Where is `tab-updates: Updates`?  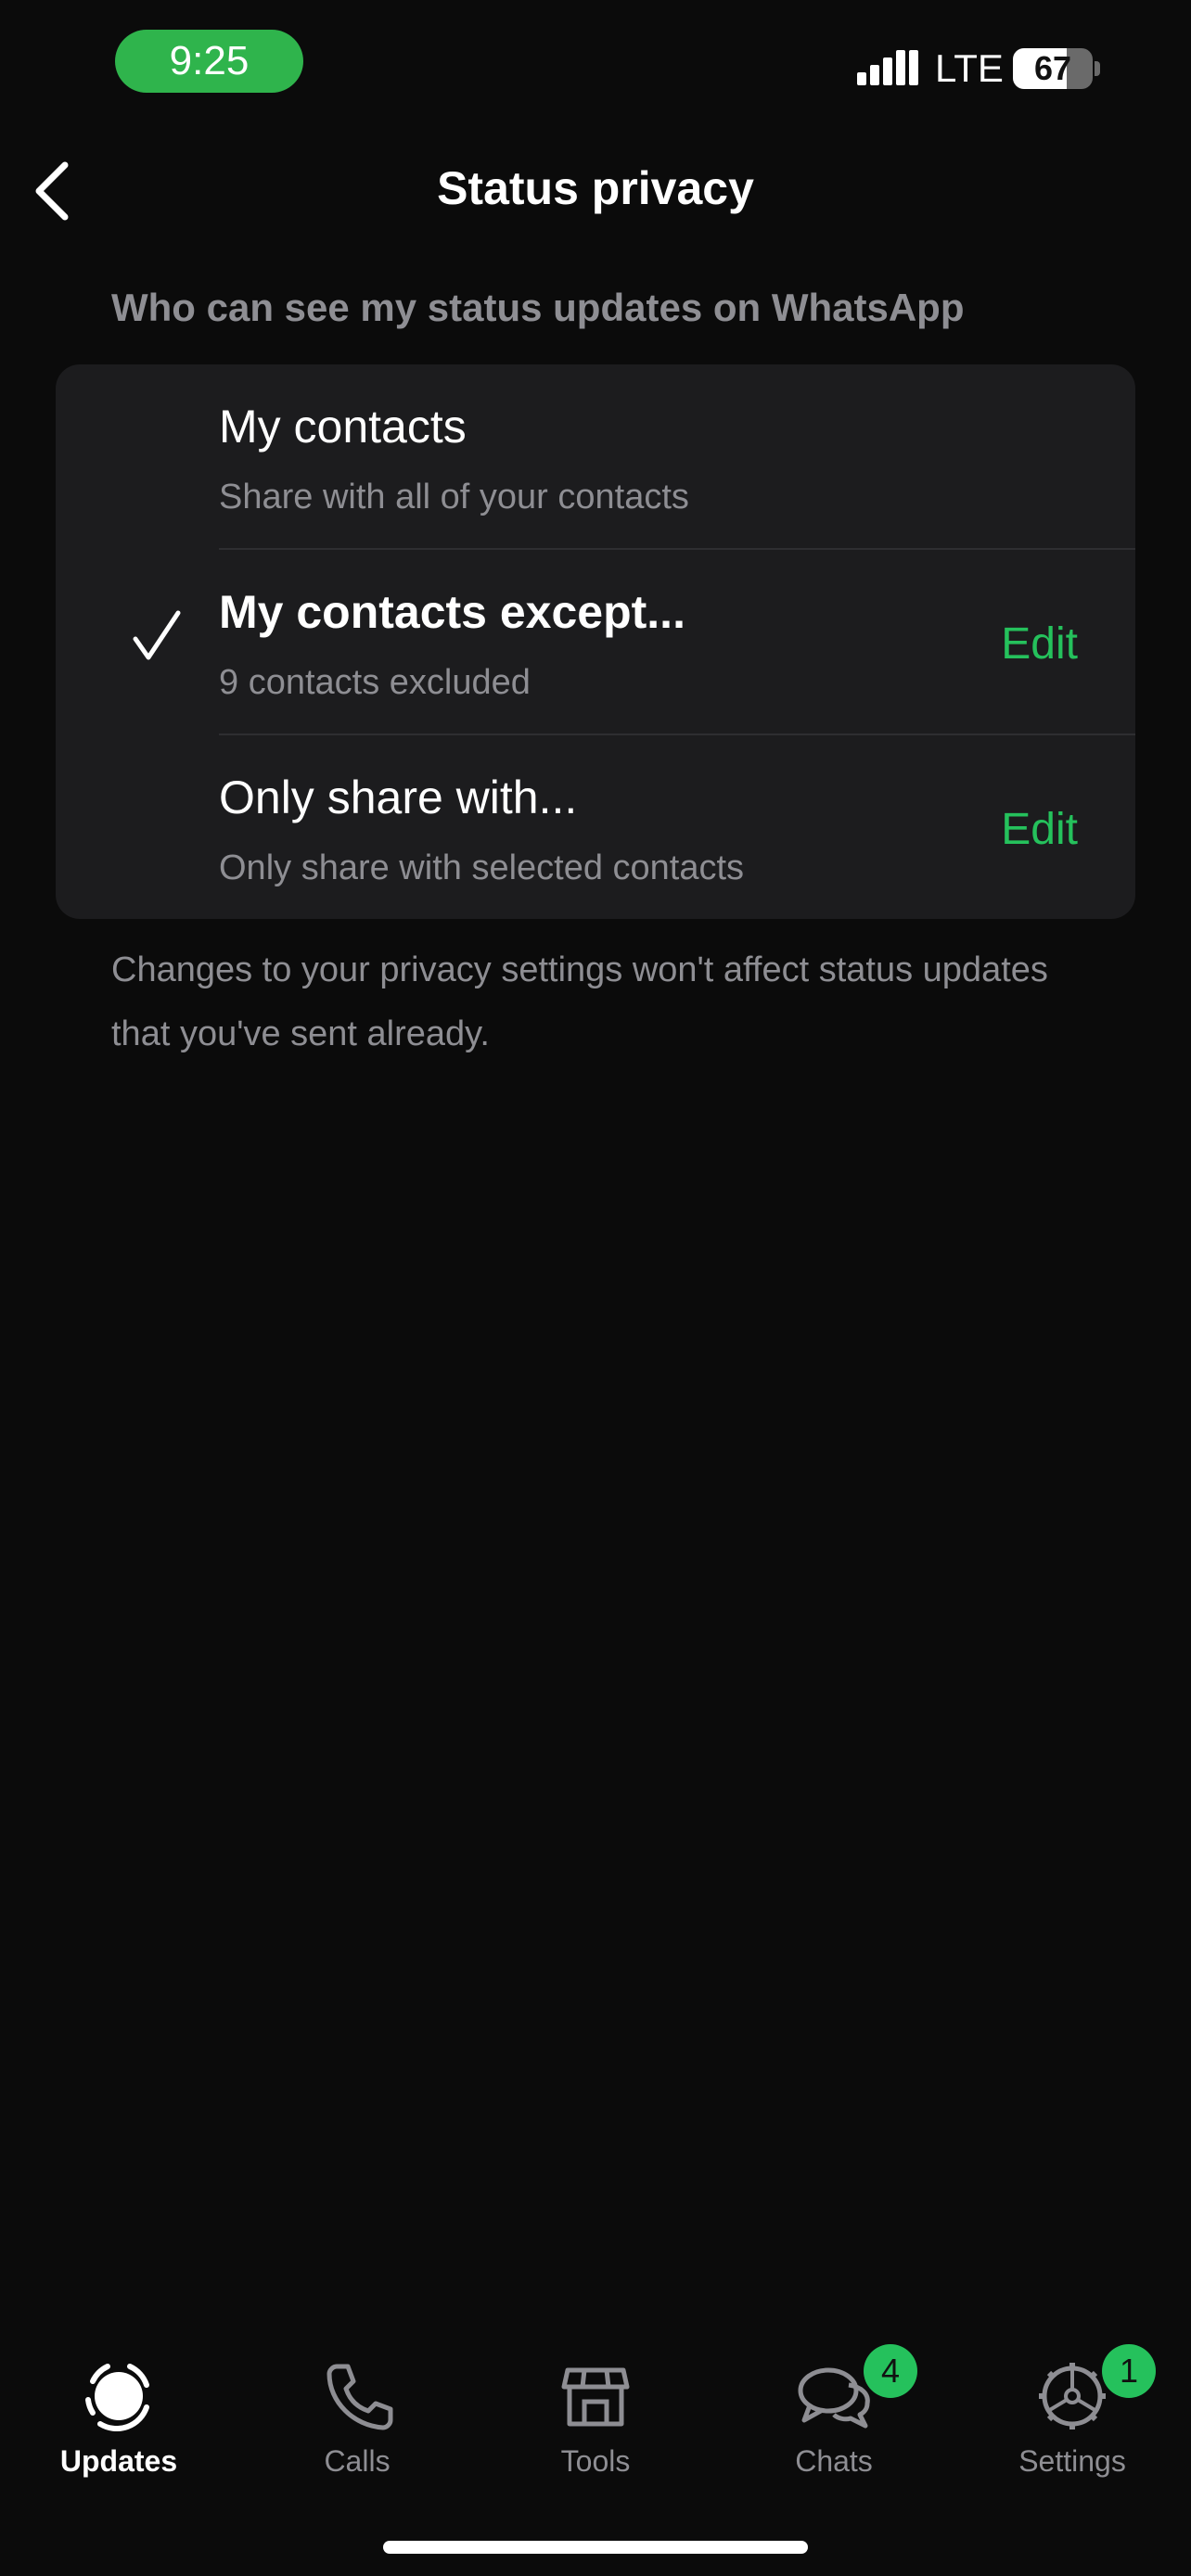 tab-updates: Updates is located at coordinates (118, 2430).